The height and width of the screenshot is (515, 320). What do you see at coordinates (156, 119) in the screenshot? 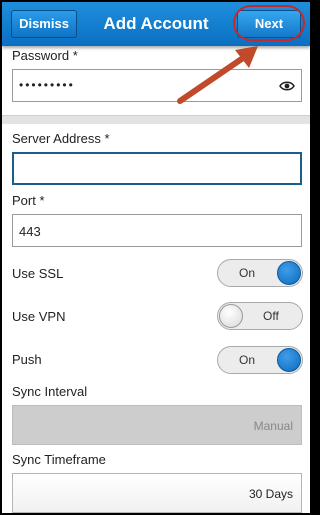
I see `section-divider` at bounding box center [156, 119].